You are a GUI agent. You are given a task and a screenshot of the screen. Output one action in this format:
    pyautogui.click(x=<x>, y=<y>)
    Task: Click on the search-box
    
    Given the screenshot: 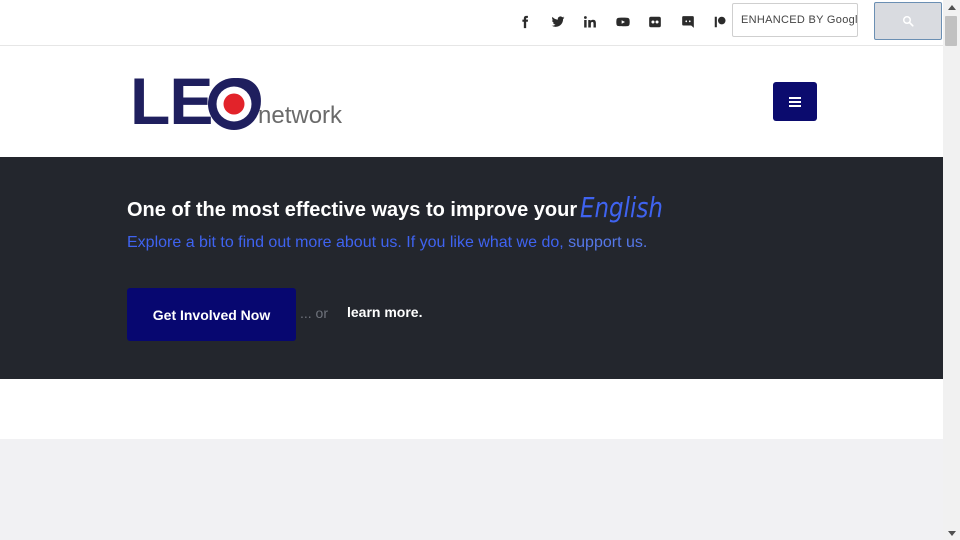 What is the action you would take?
    pyautogui.click(x=795, y=20)
    